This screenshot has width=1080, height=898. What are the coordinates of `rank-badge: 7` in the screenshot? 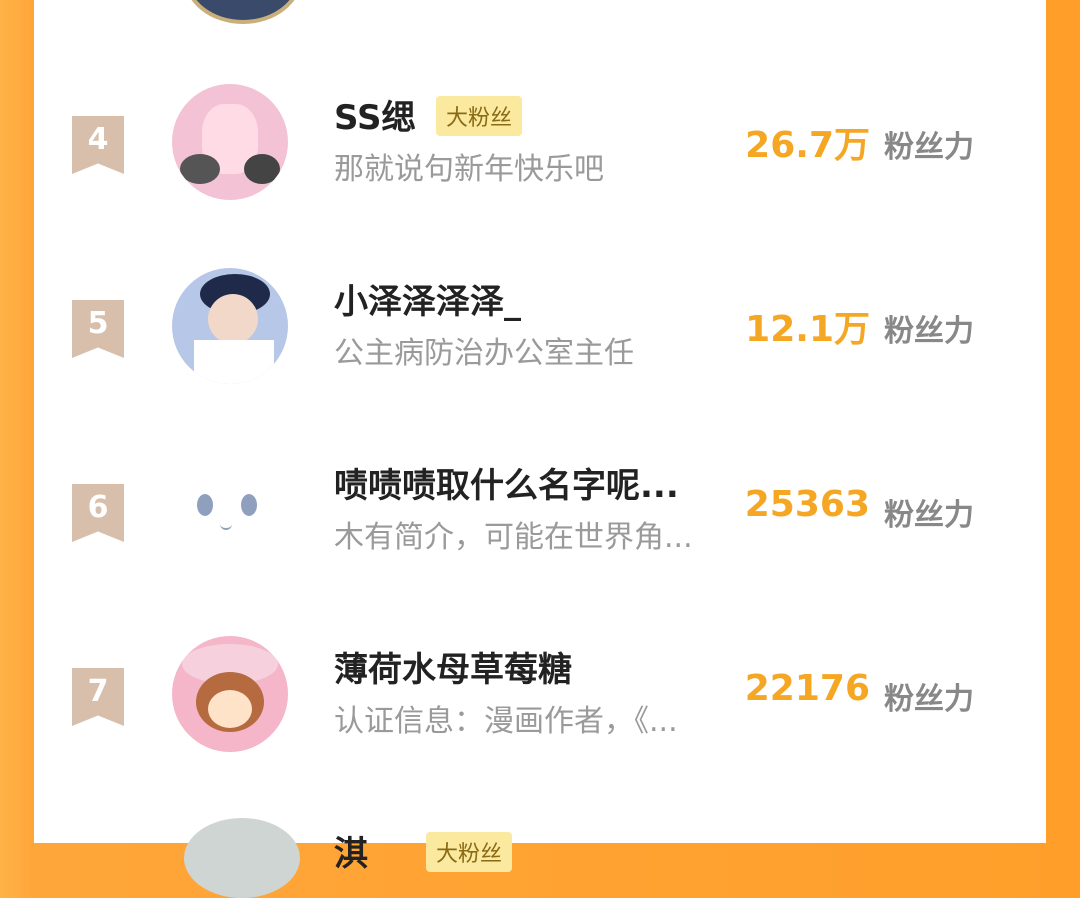 It's located at (98, 697).